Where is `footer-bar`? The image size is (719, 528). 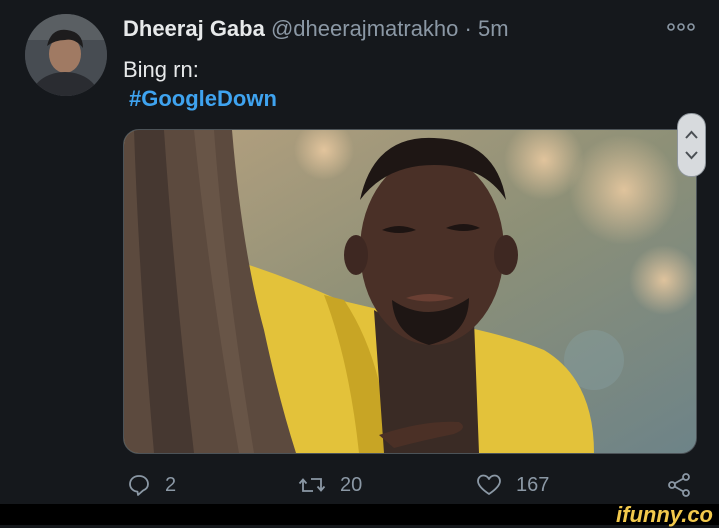
footer-bar is located at coordinates (359, 514).